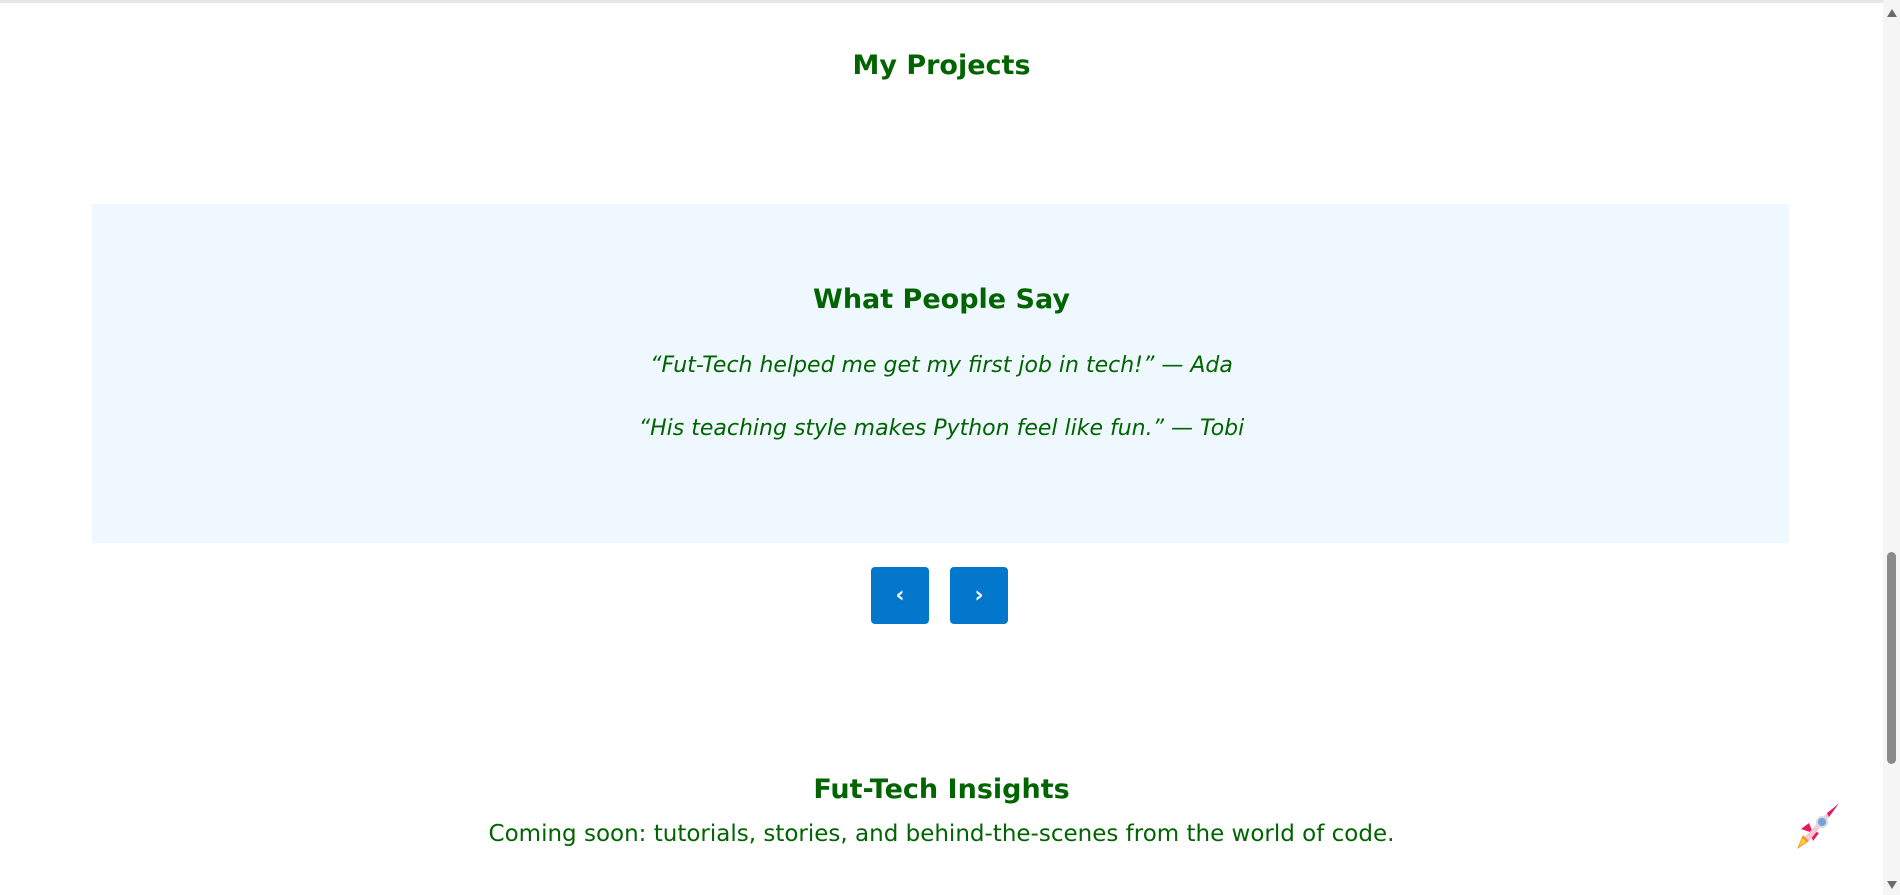 This screenshot has height=895, width=1900. I want to click on carousel-next-button: ›, so click(979, 595).